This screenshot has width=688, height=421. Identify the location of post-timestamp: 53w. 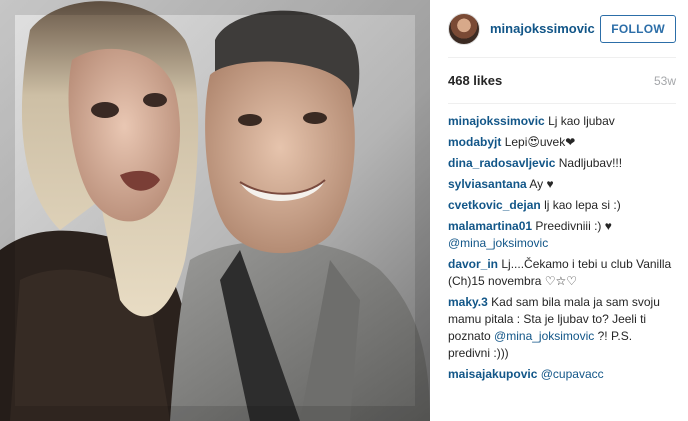
(665, 81).